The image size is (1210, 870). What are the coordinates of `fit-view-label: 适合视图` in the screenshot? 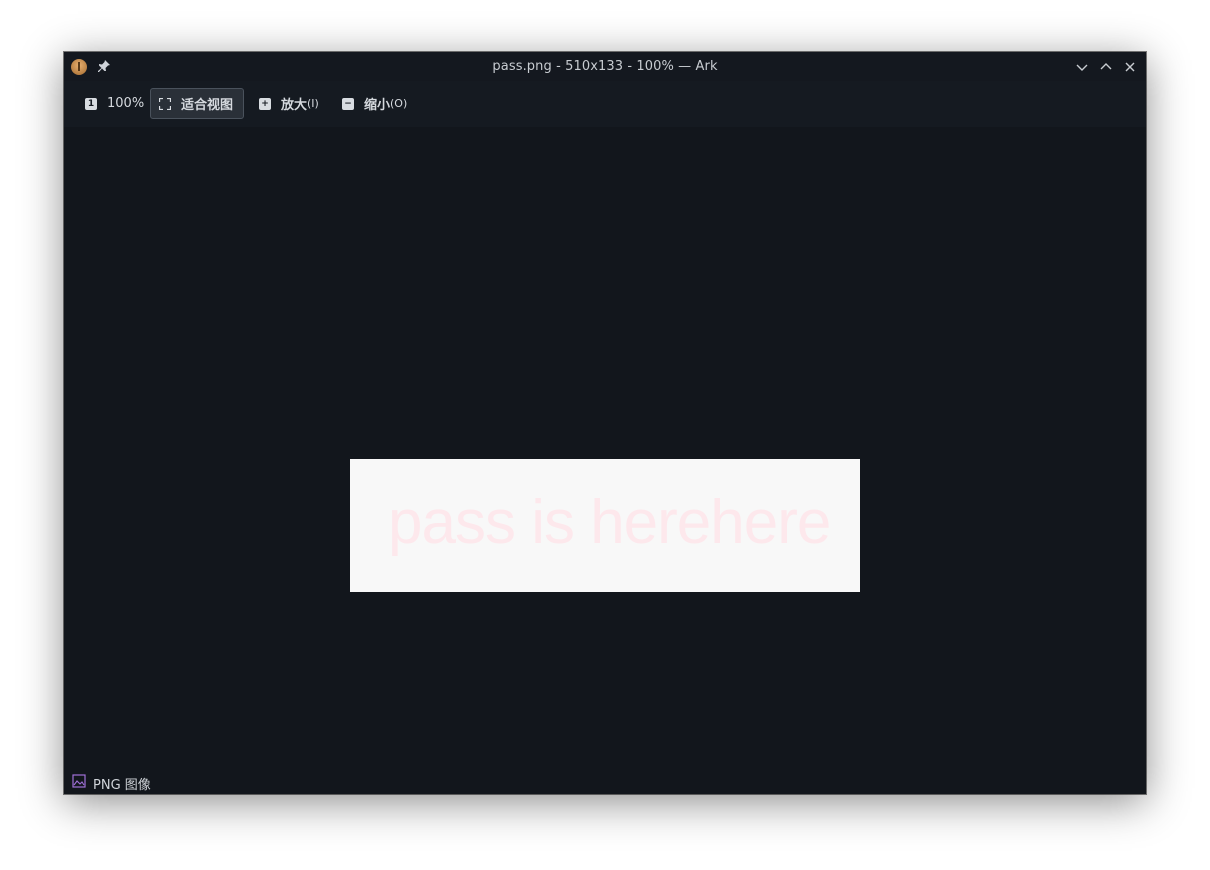 It's located at (207, 105).